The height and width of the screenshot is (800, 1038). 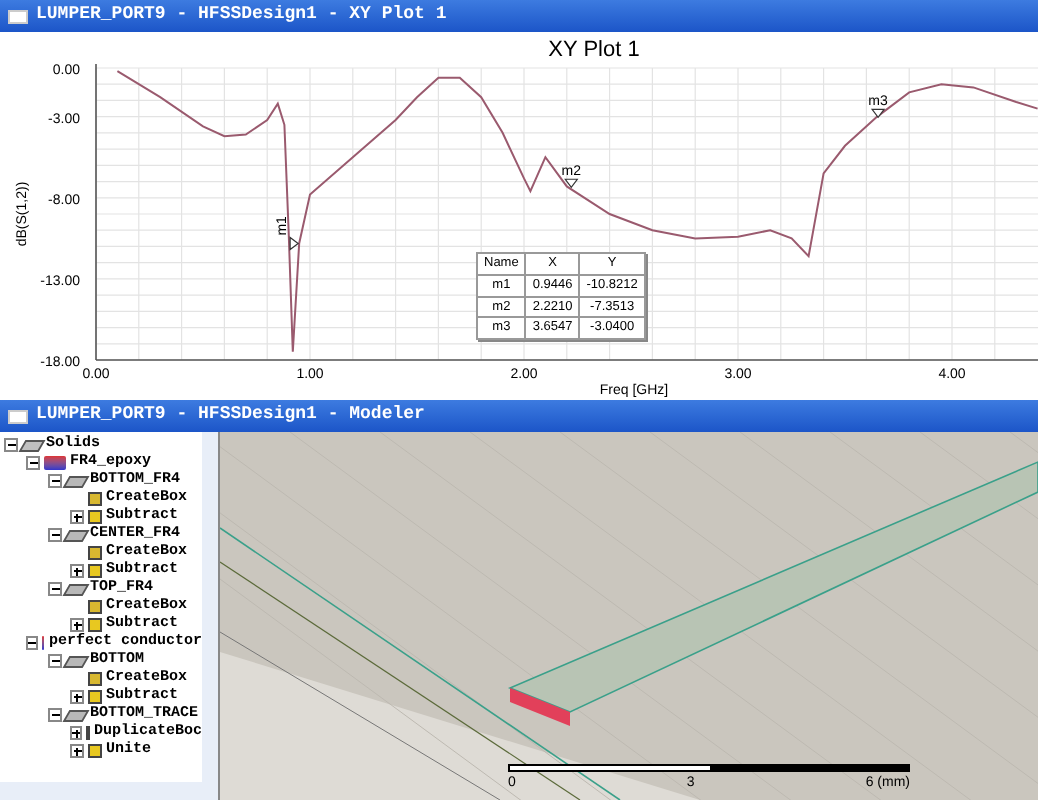 What do you see at coordinates (594, 50) in the screenshot?
I see `chart-title: XY Plot 1` at bounding box center [594, 50].